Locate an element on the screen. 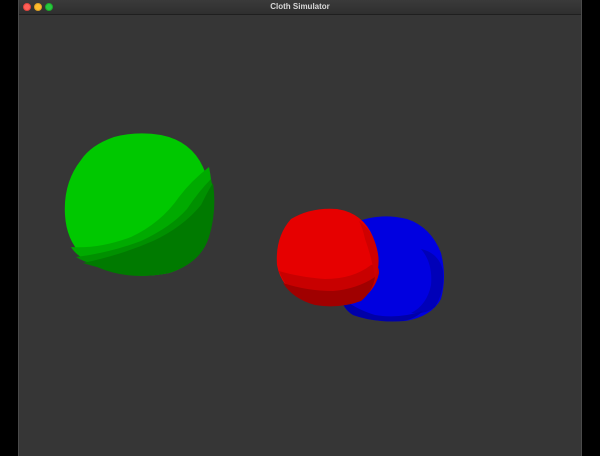 Image resolution: width=600 pixels, height=456 pixels. red-ball is located at coordinates (327, 257).